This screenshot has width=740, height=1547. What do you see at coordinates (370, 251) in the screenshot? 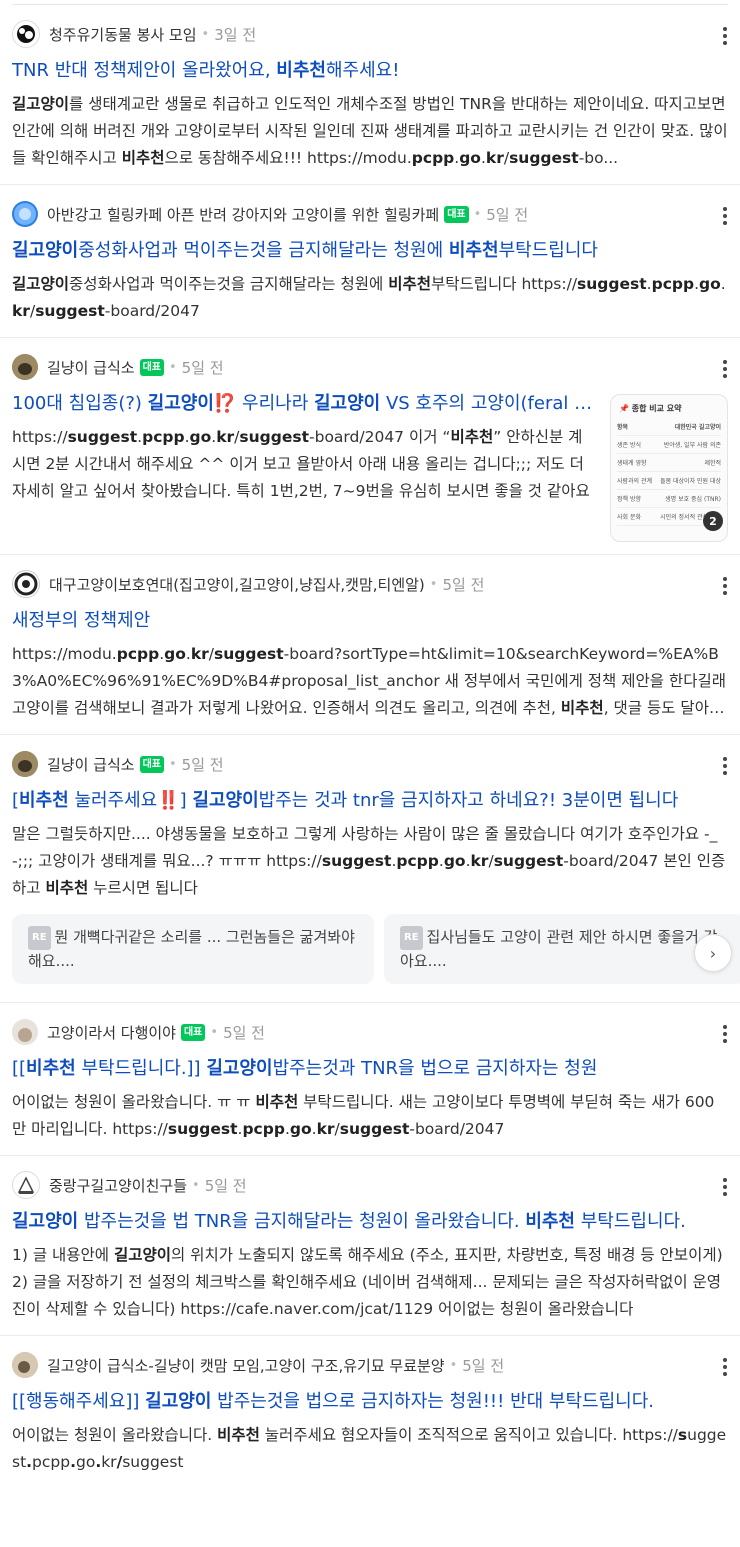
I see `post-title: 길고양이중성화사업과 먹이주는것을 금지해달라는 청원에 비추천부탁드립니다` at bounding box center [370, 251].